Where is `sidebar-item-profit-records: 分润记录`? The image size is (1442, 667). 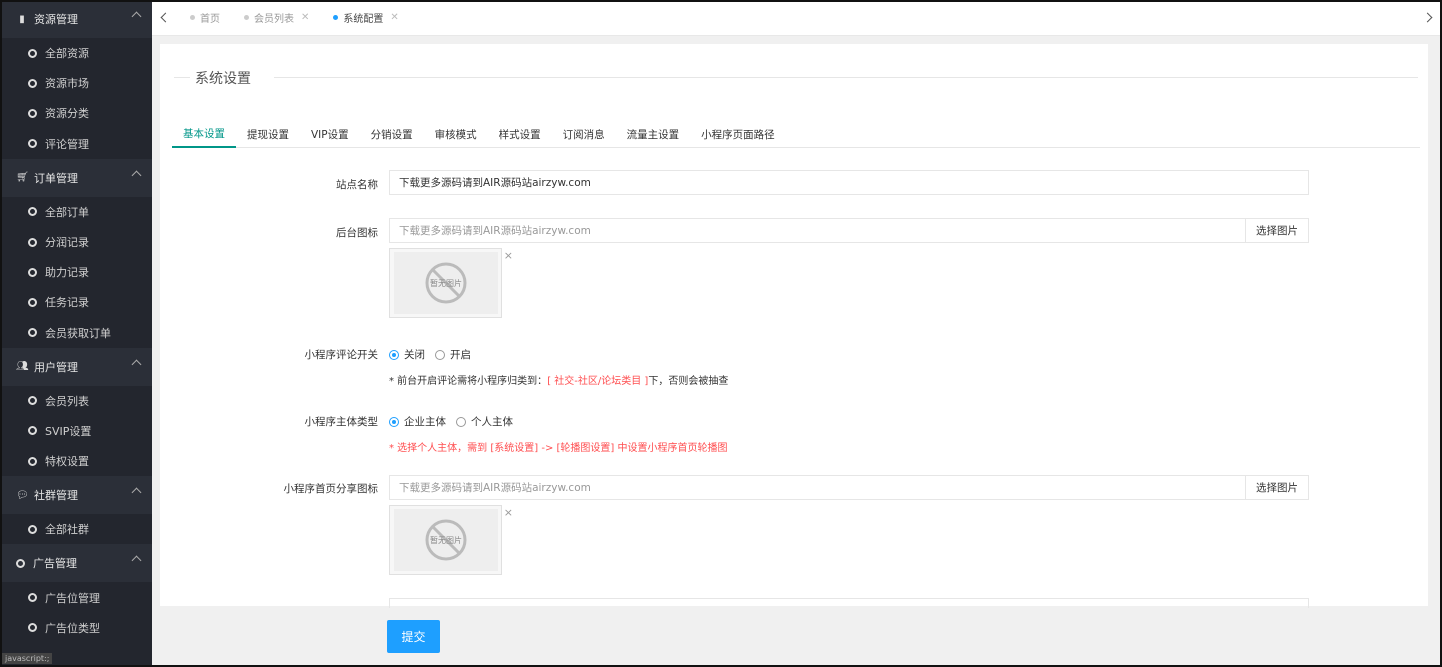 sidebar-item-profit-records: 分润记录 is located at coordinates (76, 242).